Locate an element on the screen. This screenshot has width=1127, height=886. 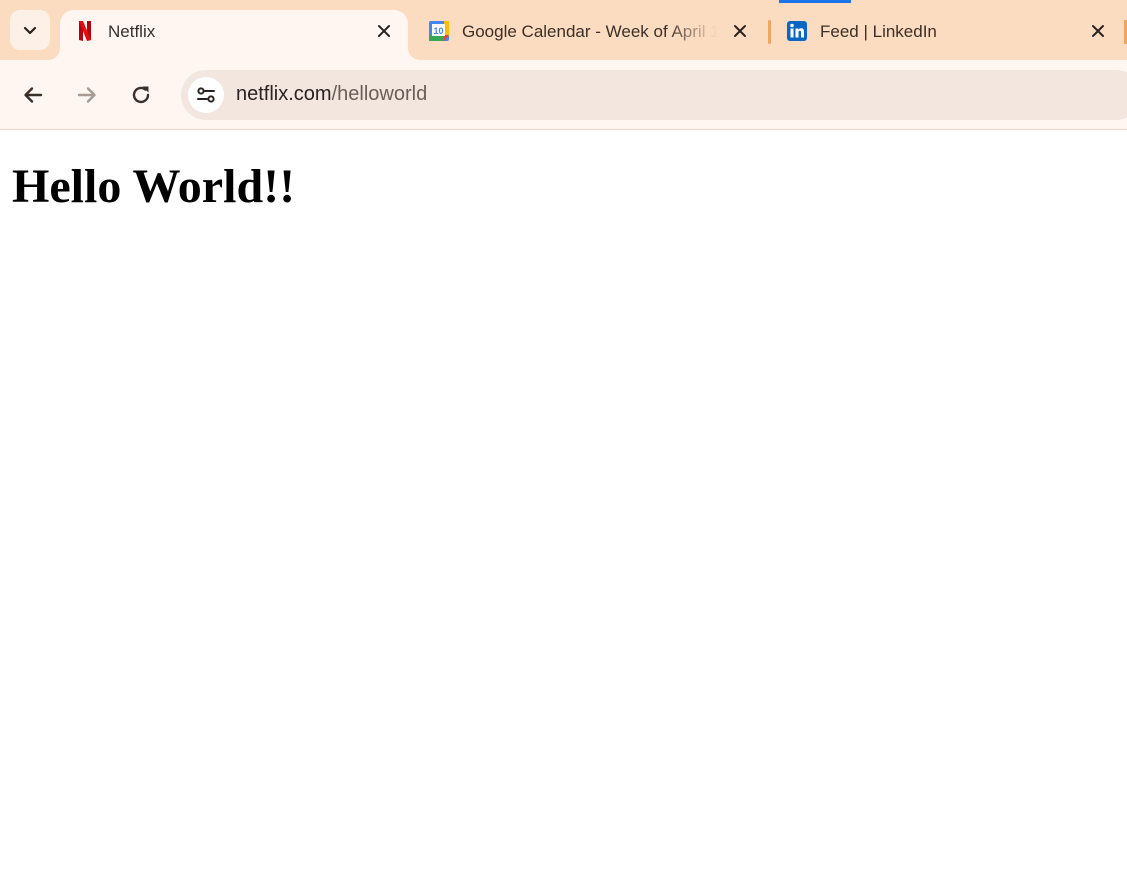
chevron-down-icon is located at coordinates (30, 30).